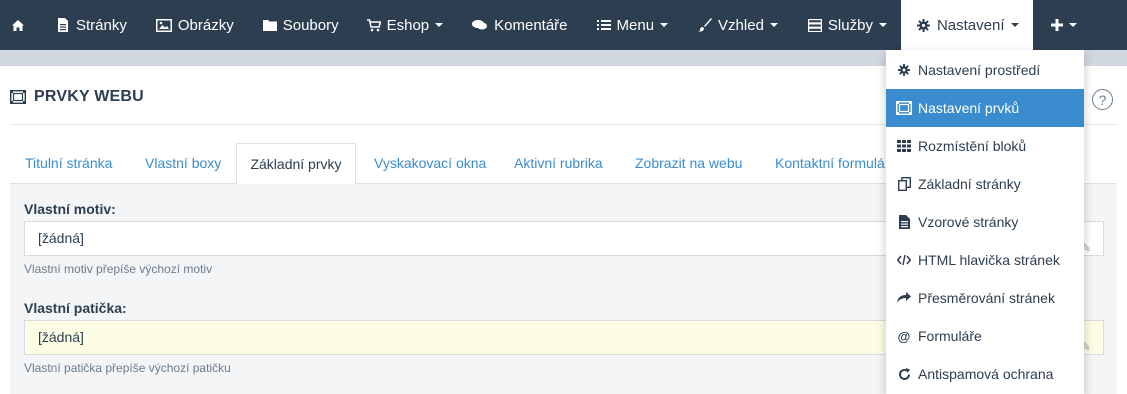 The image size is (1127, 394). I want to click on plus-icon, so click(1056, 25).